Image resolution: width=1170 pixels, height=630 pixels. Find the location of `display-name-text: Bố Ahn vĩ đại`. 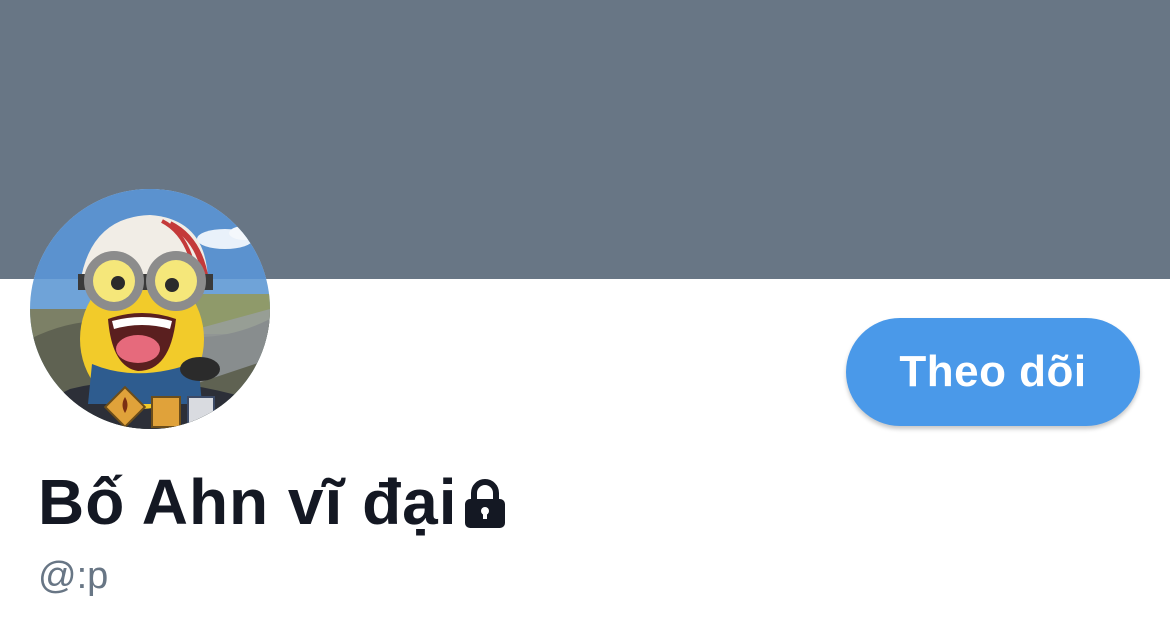

display-name-text: Bố Ahn vĩ đại is located at coordinates (248, 502).